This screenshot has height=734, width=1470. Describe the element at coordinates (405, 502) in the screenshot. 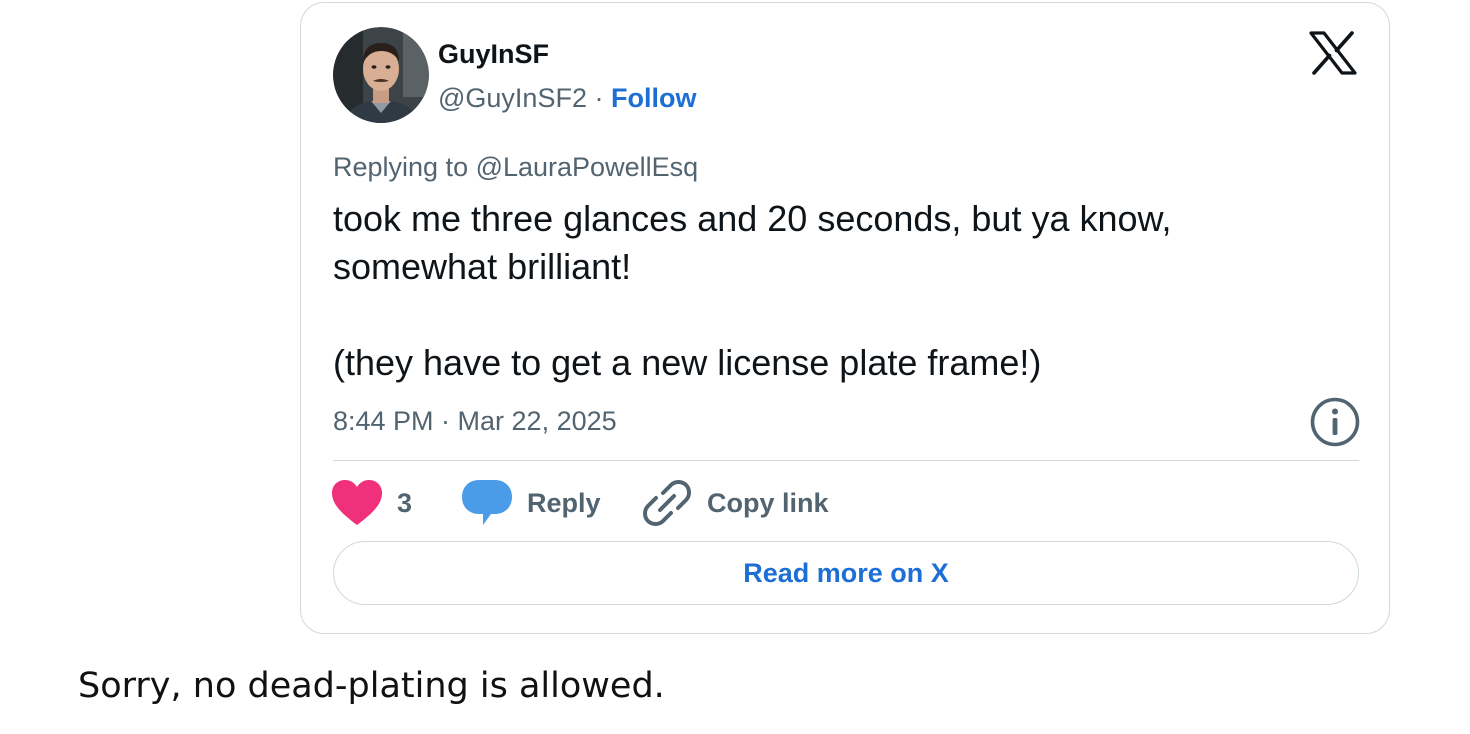

I see `like-count: 3` at that location.